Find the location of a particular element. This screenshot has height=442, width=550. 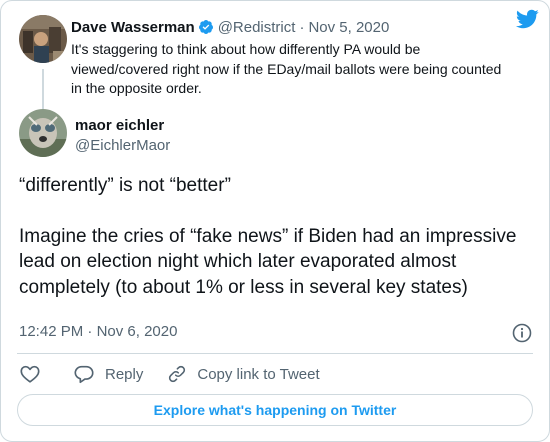

reply-button: Reply is located at coordinates (108, 374).